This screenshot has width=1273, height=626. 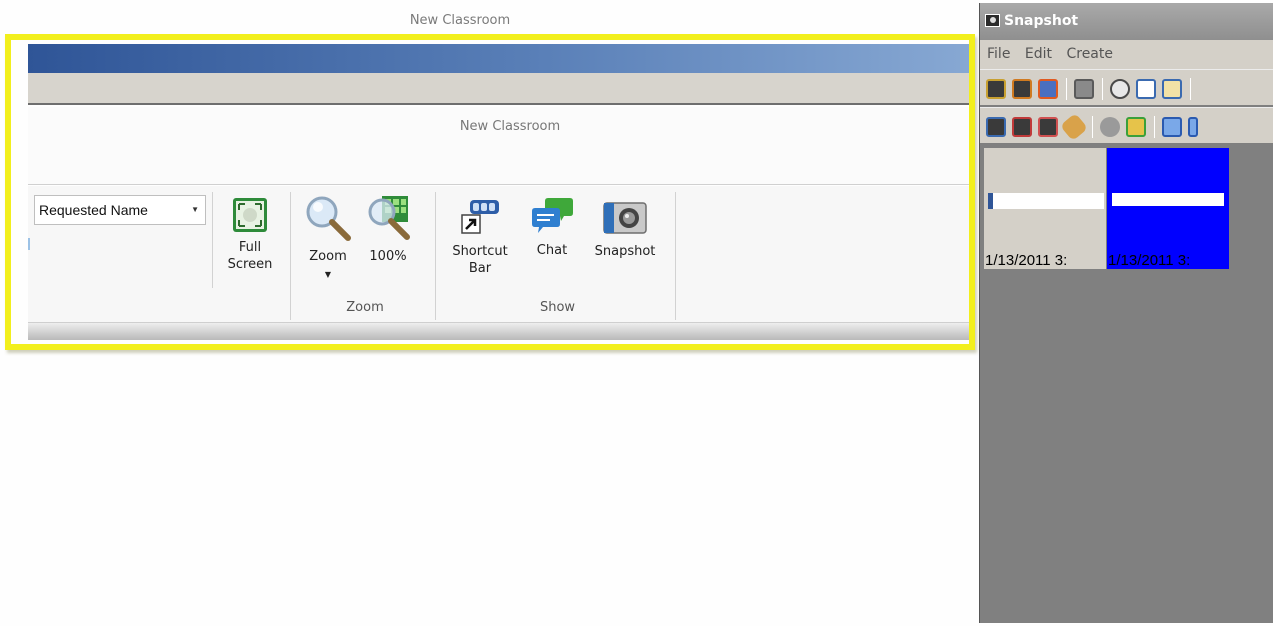 What do you see at coordinates (1041, 21) in the screenshot?
I see `snapshot-title: Snapshot` at bounding box center [1041, 21].